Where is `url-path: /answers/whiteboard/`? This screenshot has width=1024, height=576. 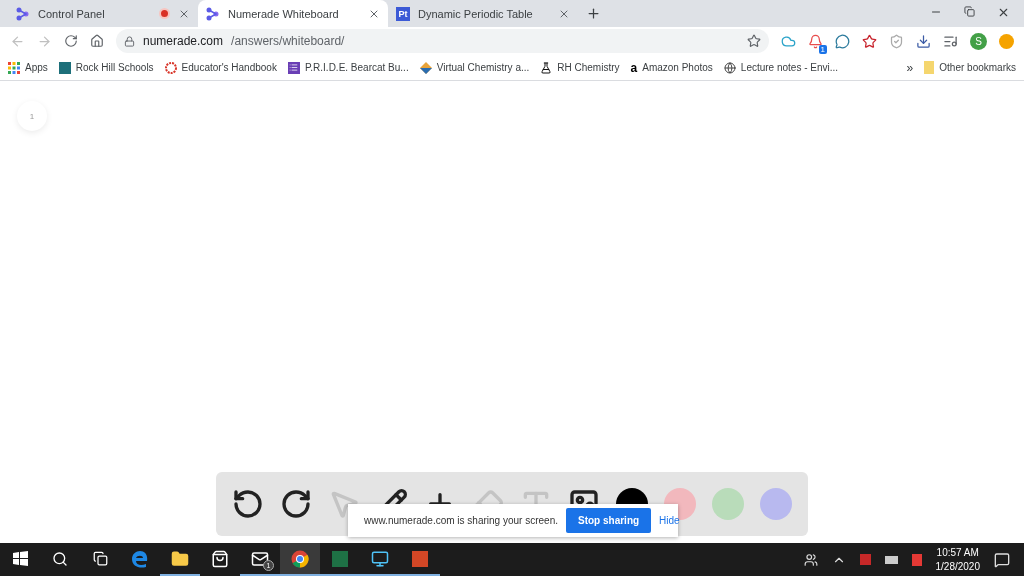
url-path: /answers/whiteboard/ is located at coordinates (288, 41).